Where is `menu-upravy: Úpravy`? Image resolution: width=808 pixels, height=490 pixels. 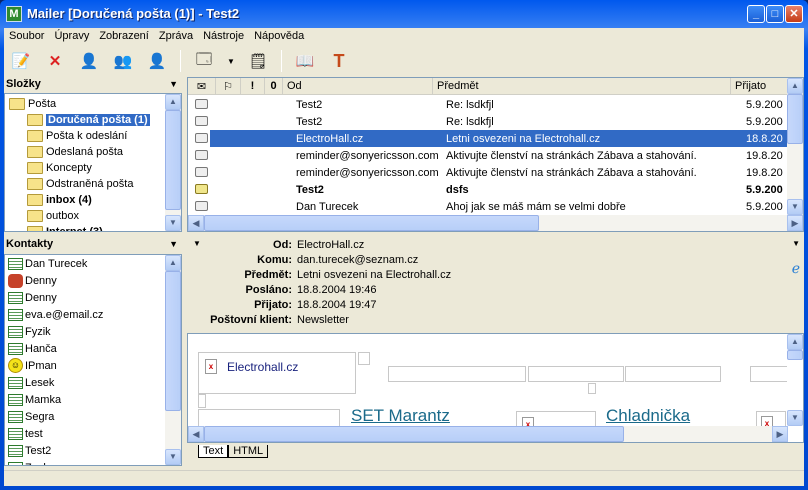 menu-upravy: Úpravy is located at coordinates (71, 37).